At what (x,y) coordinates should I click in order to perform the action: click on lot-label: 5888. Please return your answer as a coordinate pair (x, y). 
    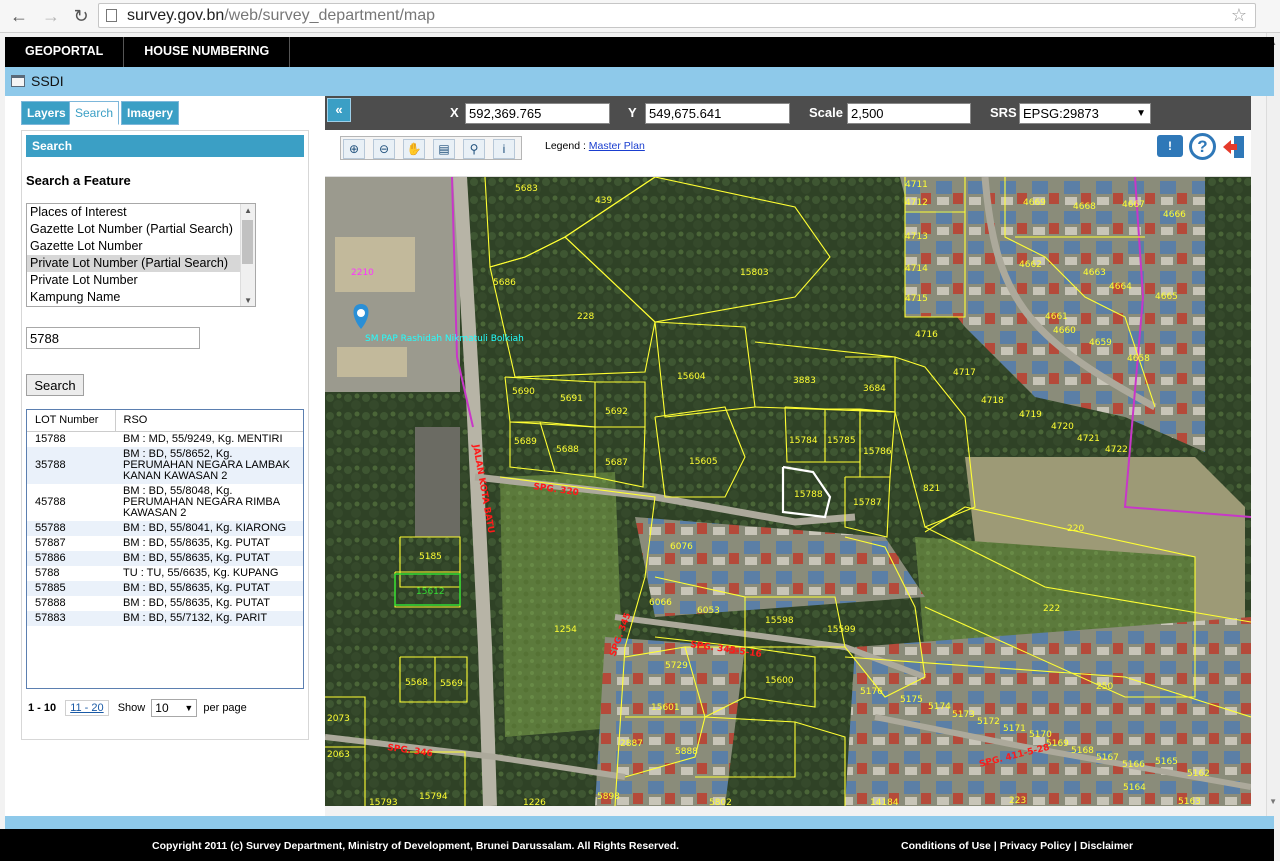
    Looking at the image, I should click on (686, 752).